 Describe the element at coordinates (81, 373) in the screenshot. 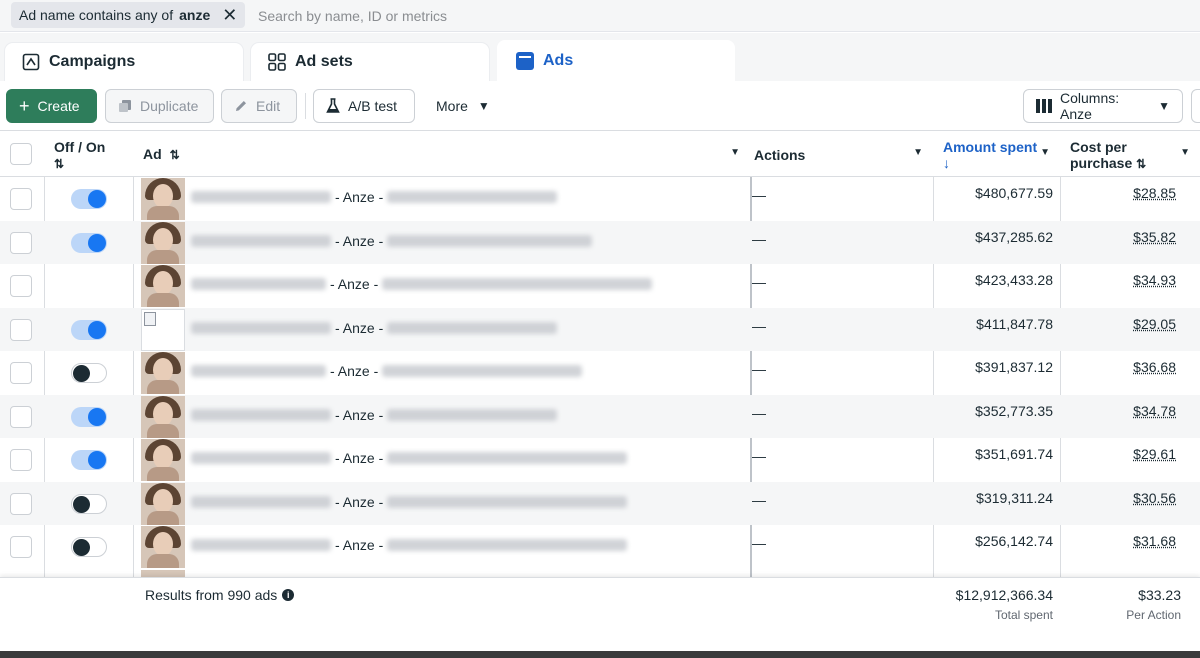

I see `toggle-knob` at that location.